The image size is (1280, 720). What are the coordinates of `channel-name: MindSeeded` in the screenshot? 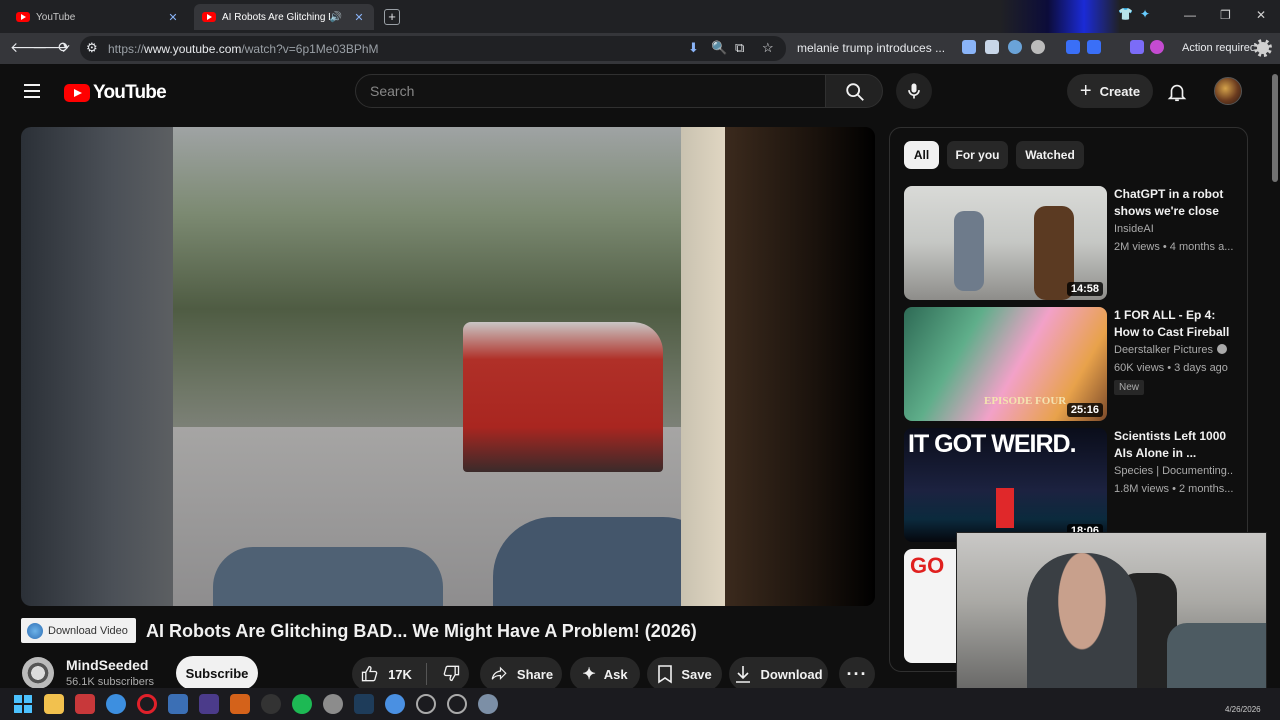 It's located at (107, 665).